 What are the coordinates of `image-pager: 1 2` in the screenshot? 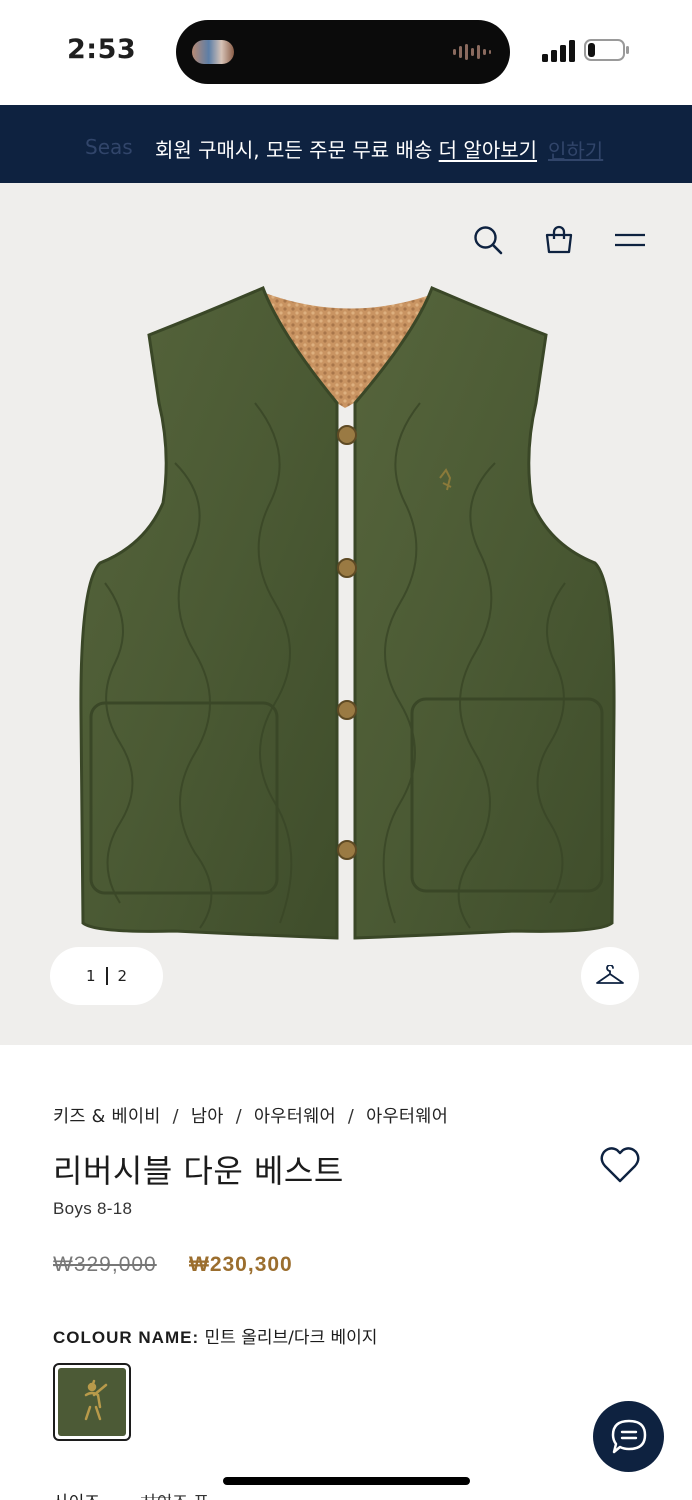 It's located at (106, 976).